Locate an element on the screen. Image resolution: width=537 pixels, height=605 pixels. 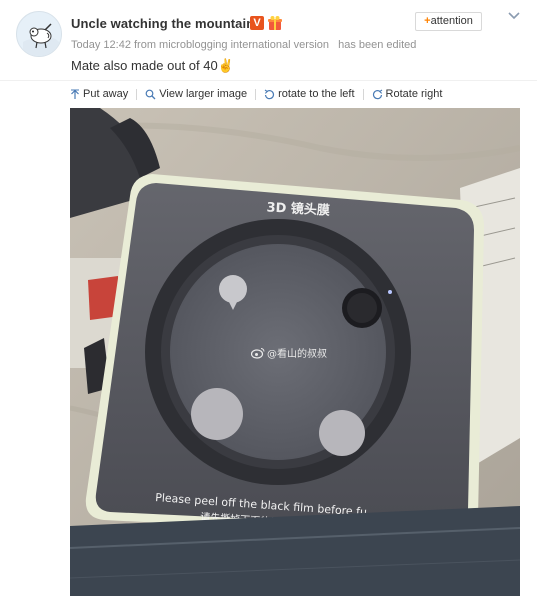
rotate-left-button: rotate to the left is located at coordinates (309, 94).